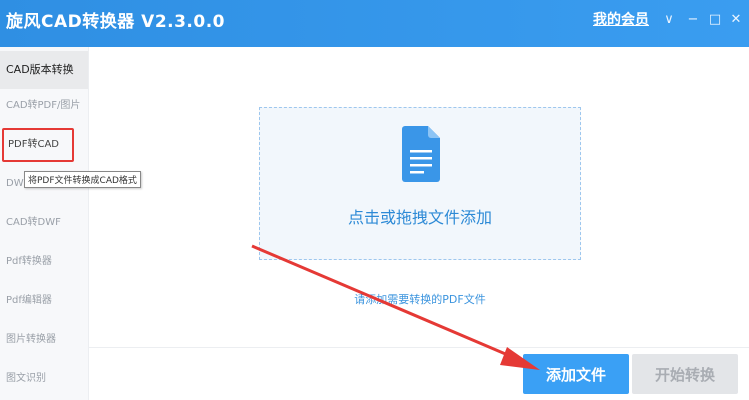 This screenshot has height=400, width=749. What do you see at coordinates (419, 217) in the screenshot?
I see `dropzone-label: 点击或拖拽文件添加` at bounding box center [419, 217].